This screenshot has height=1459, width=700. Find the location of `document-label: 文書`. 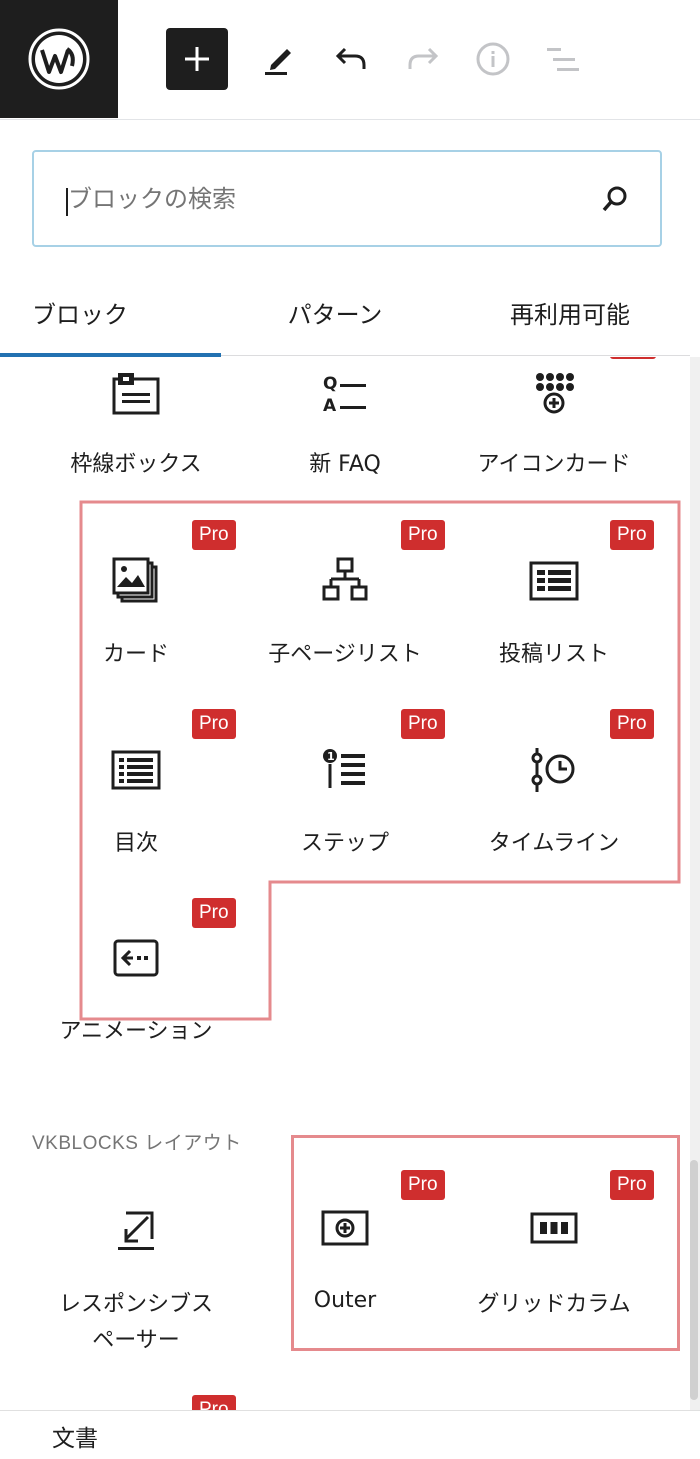

document-label: 文書 is located at coordinates (75, 1439).